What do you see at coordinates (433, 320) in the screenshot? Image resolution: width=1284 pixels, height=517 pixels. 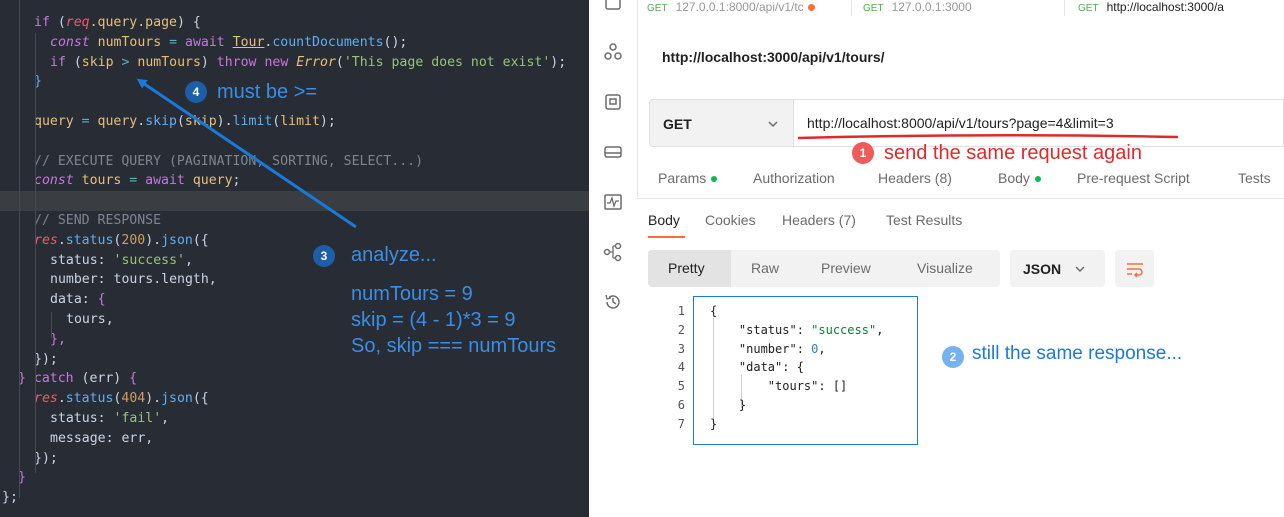 I see `annotation-3-line-2: skip = (4 - 1)*3 = 9` at bounding box center [433, 320].